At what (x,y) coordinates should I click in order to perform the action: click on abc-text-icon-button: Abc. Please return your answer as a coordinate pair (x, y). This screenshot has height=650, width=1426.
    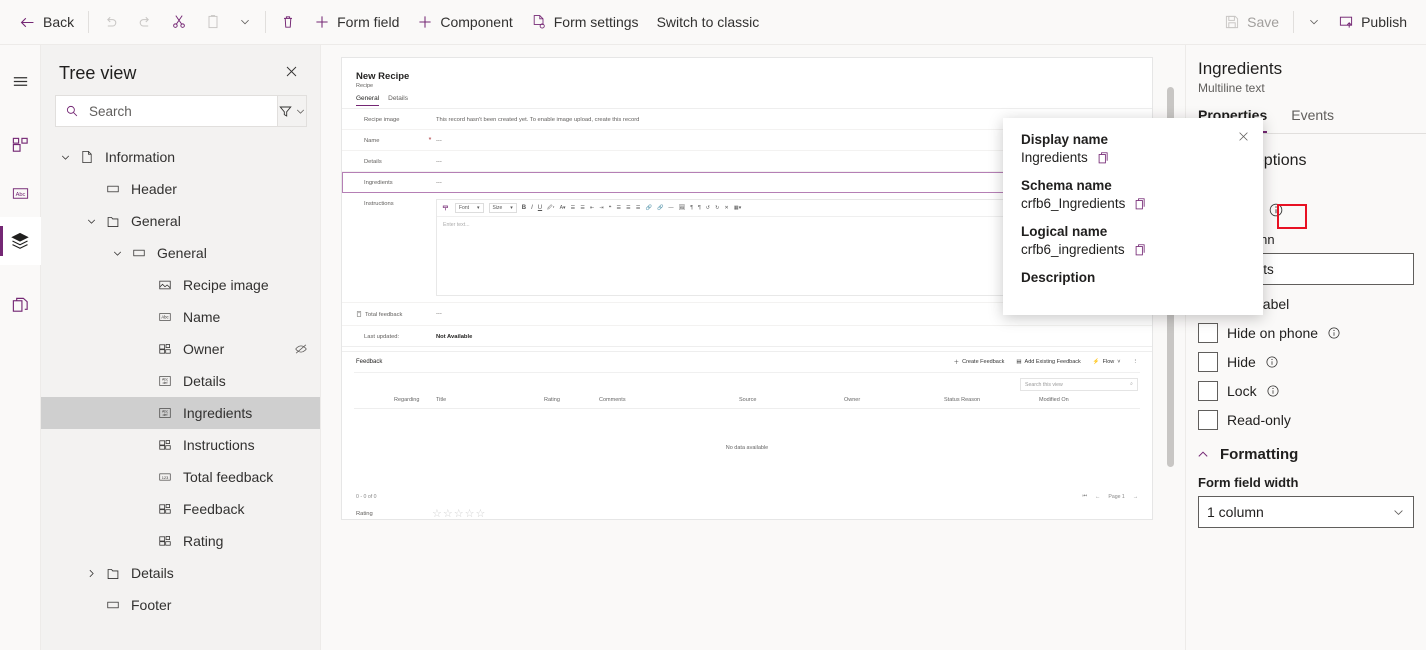
    Looking at the image, I should click on (20, 193).